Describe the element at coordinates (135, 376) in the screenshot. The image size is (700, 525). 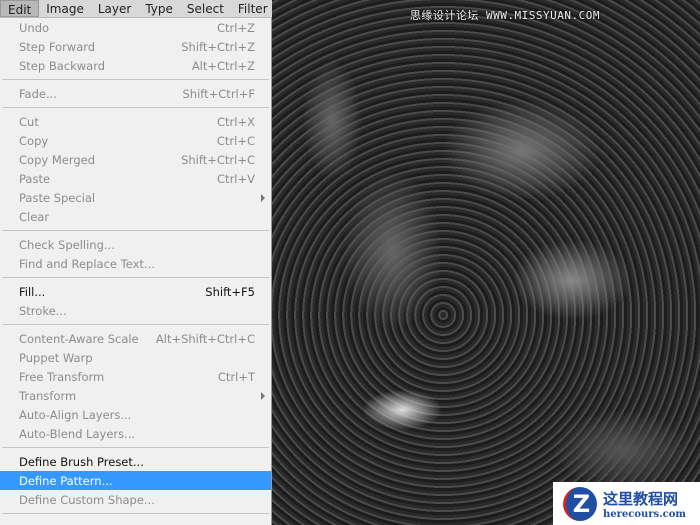
I see `menu-item-free-transform: Free Transform Ctrl+T` at that location.